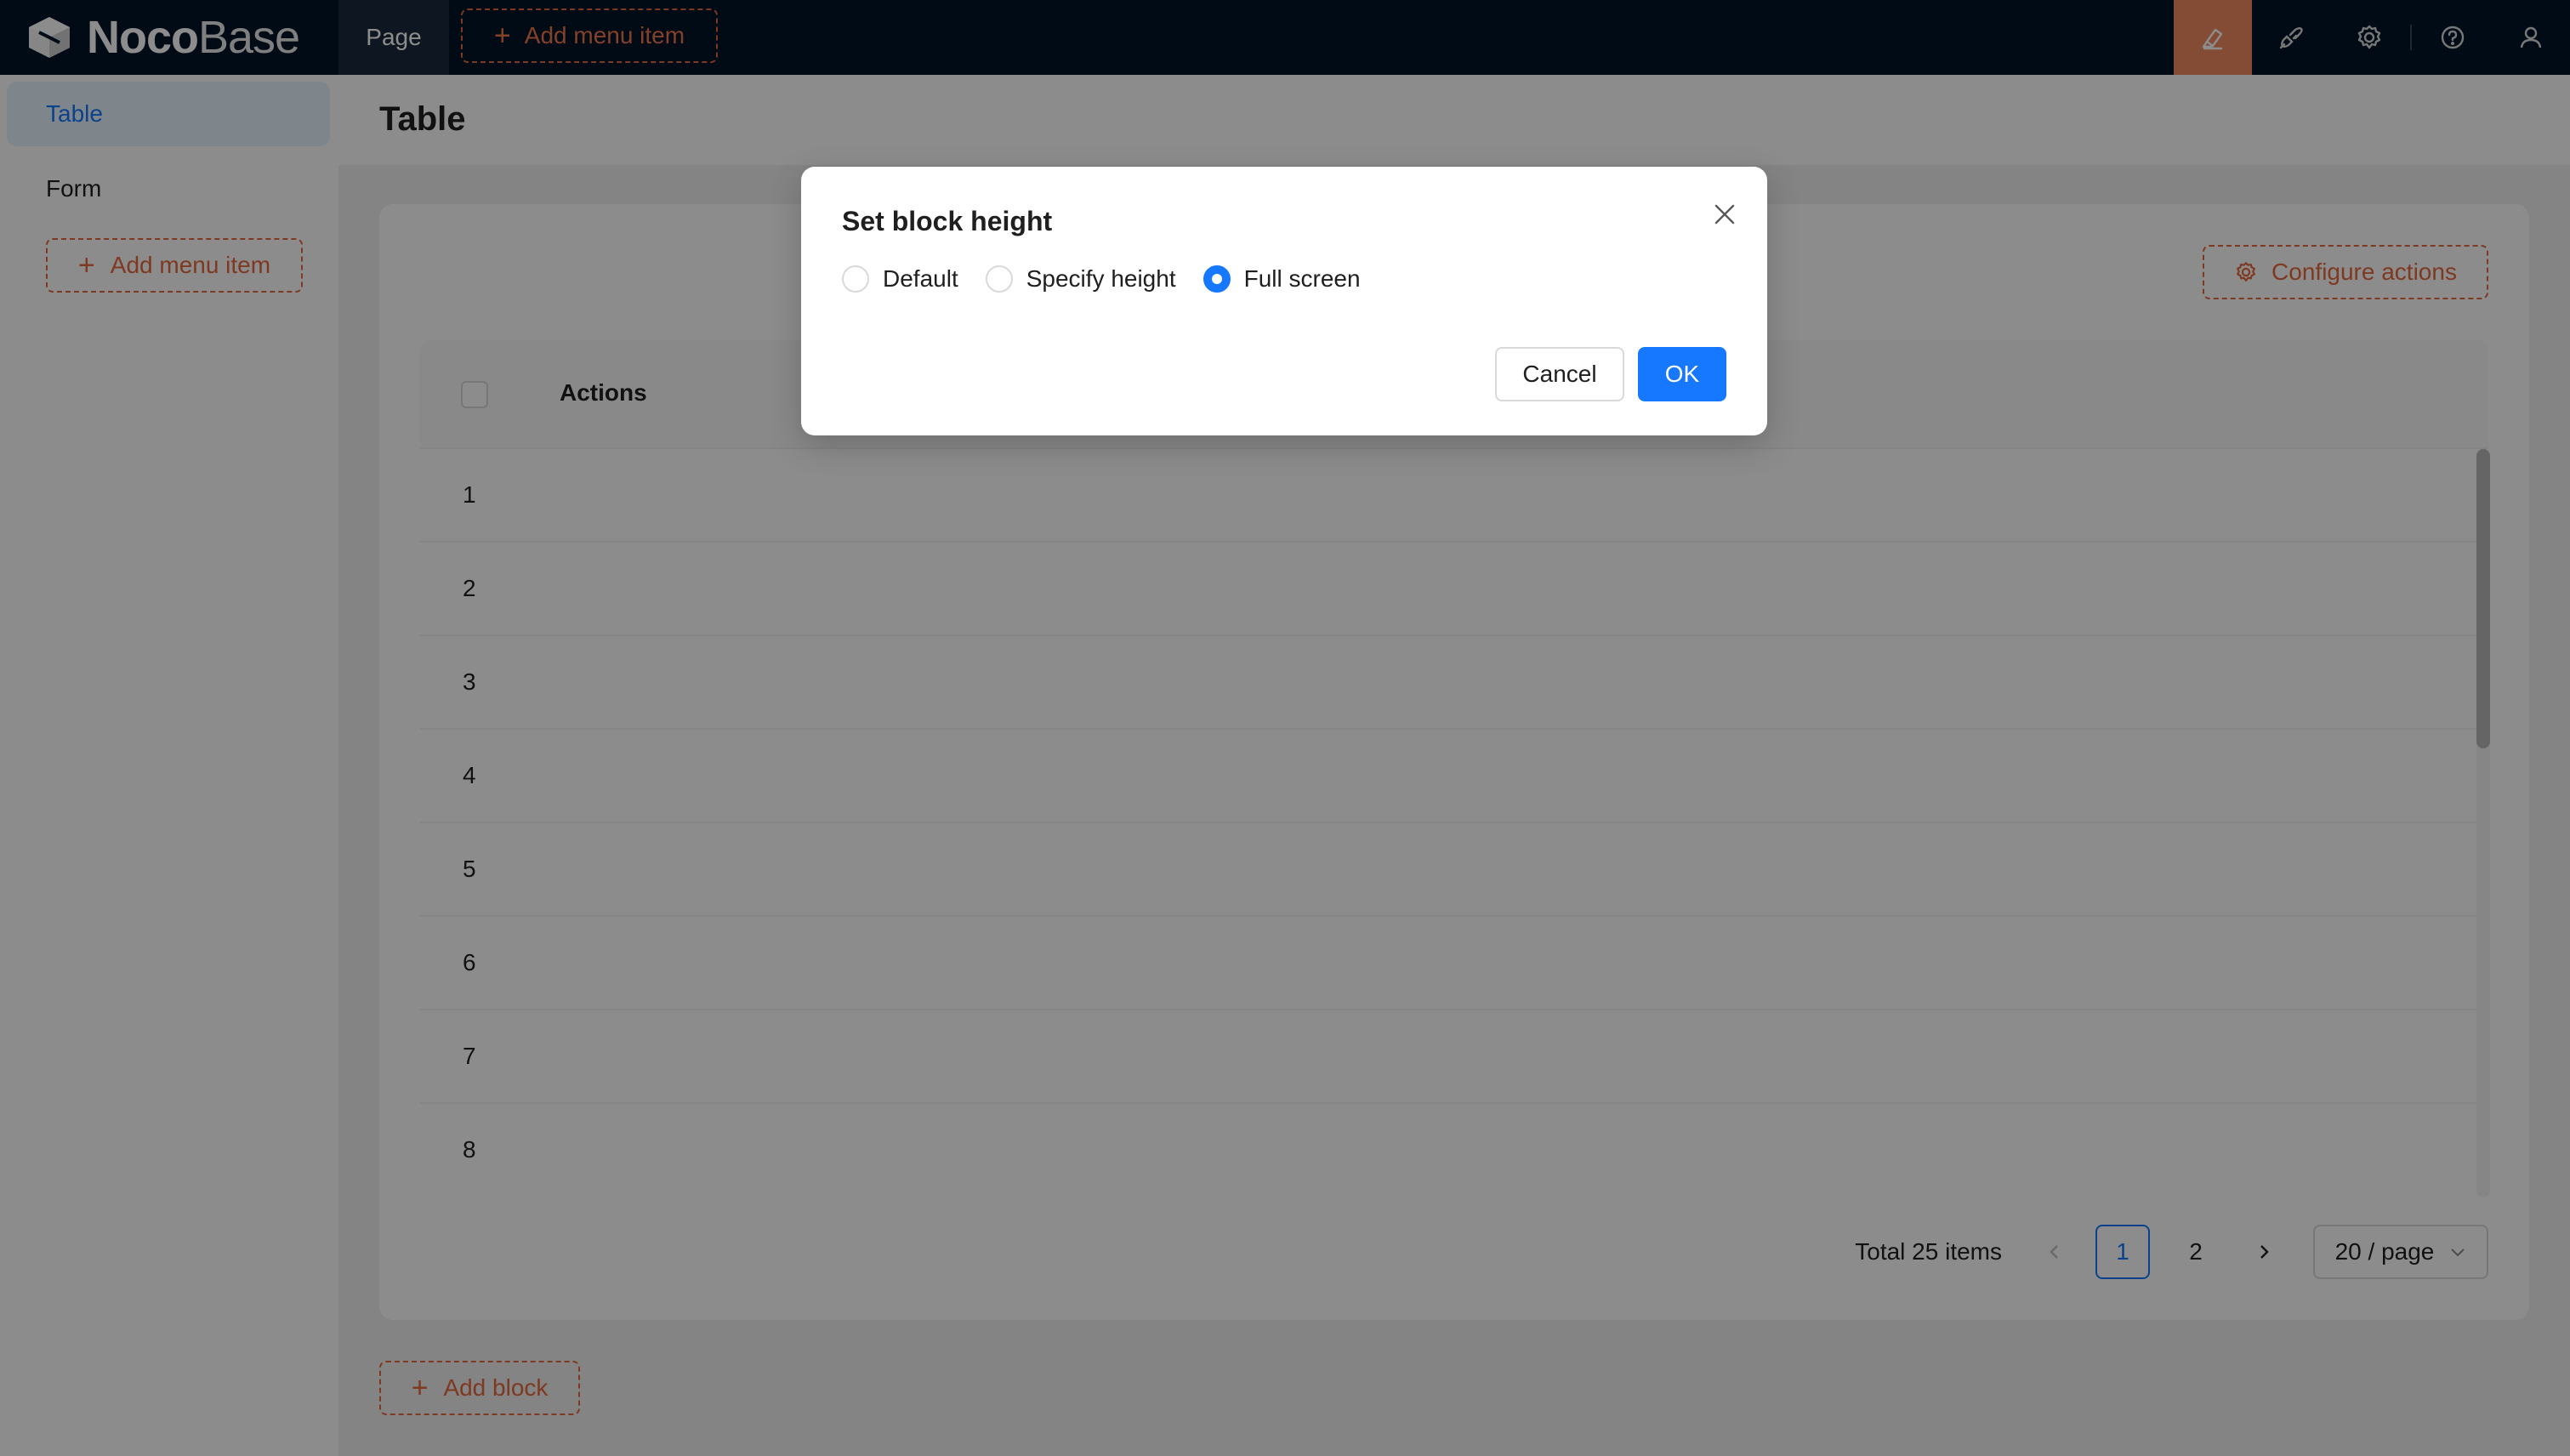 The height and width of the screenshot is (1456, 2570). I want to click on dialog-close-button, so click(1725, 214).